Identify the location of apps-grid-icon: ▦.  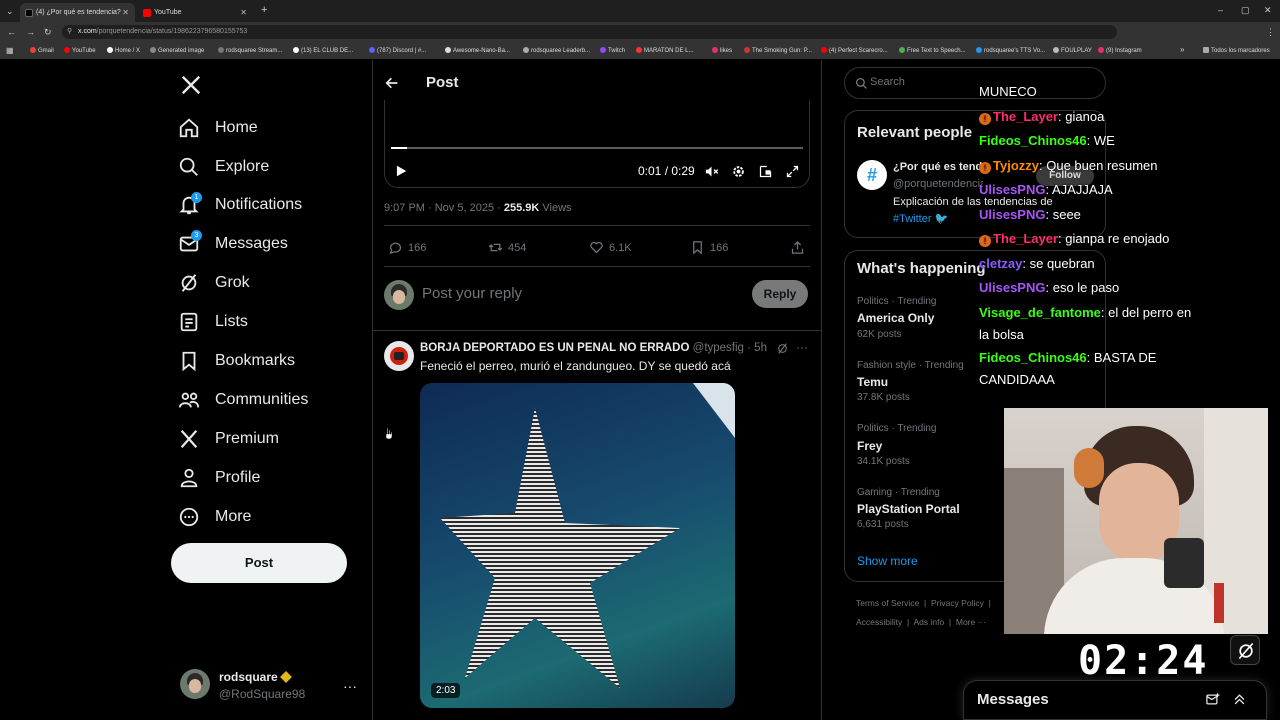
(10, 51).